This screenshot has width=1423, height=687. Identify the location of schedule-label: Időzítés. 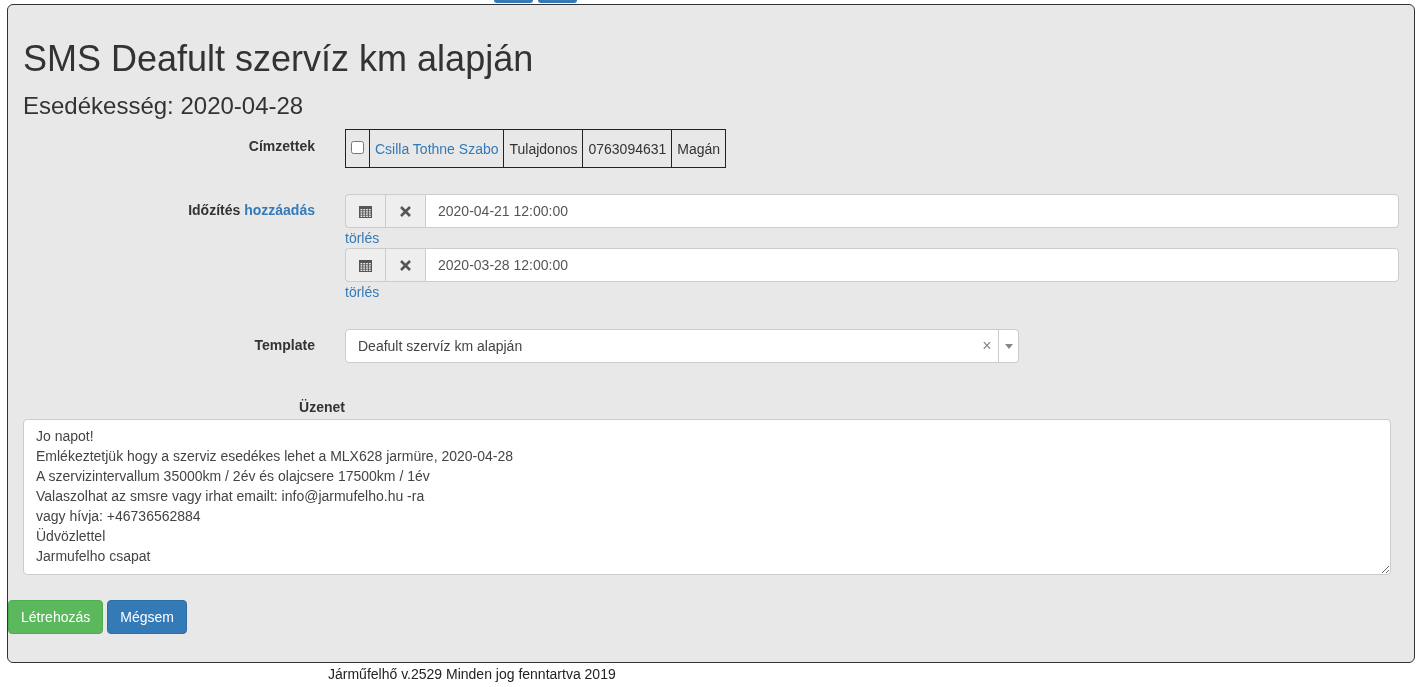
(214, 210).